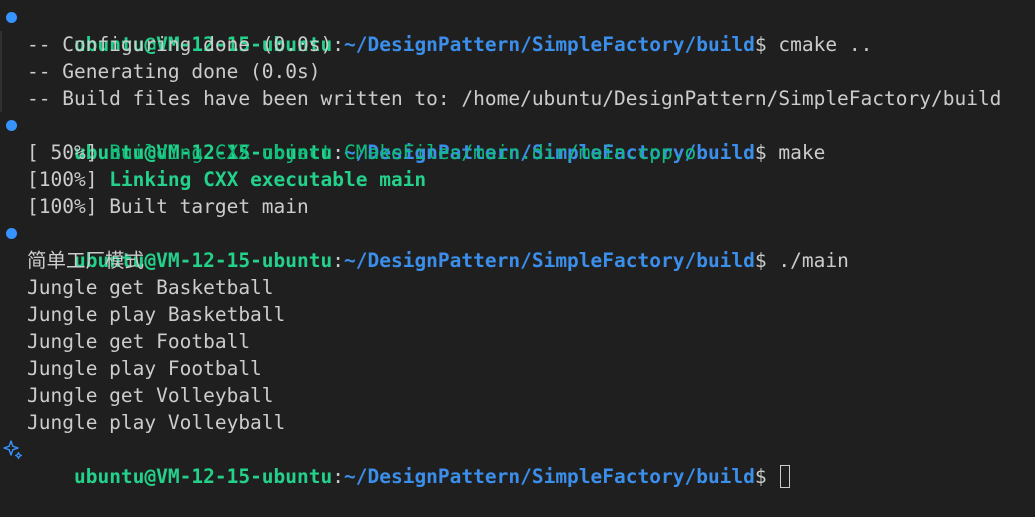 The image size is (1035, 517). Describe the element at coordinates (174, 71) in the screenshot. I see `output-text: -- Generating done (0.0s)` at that location.